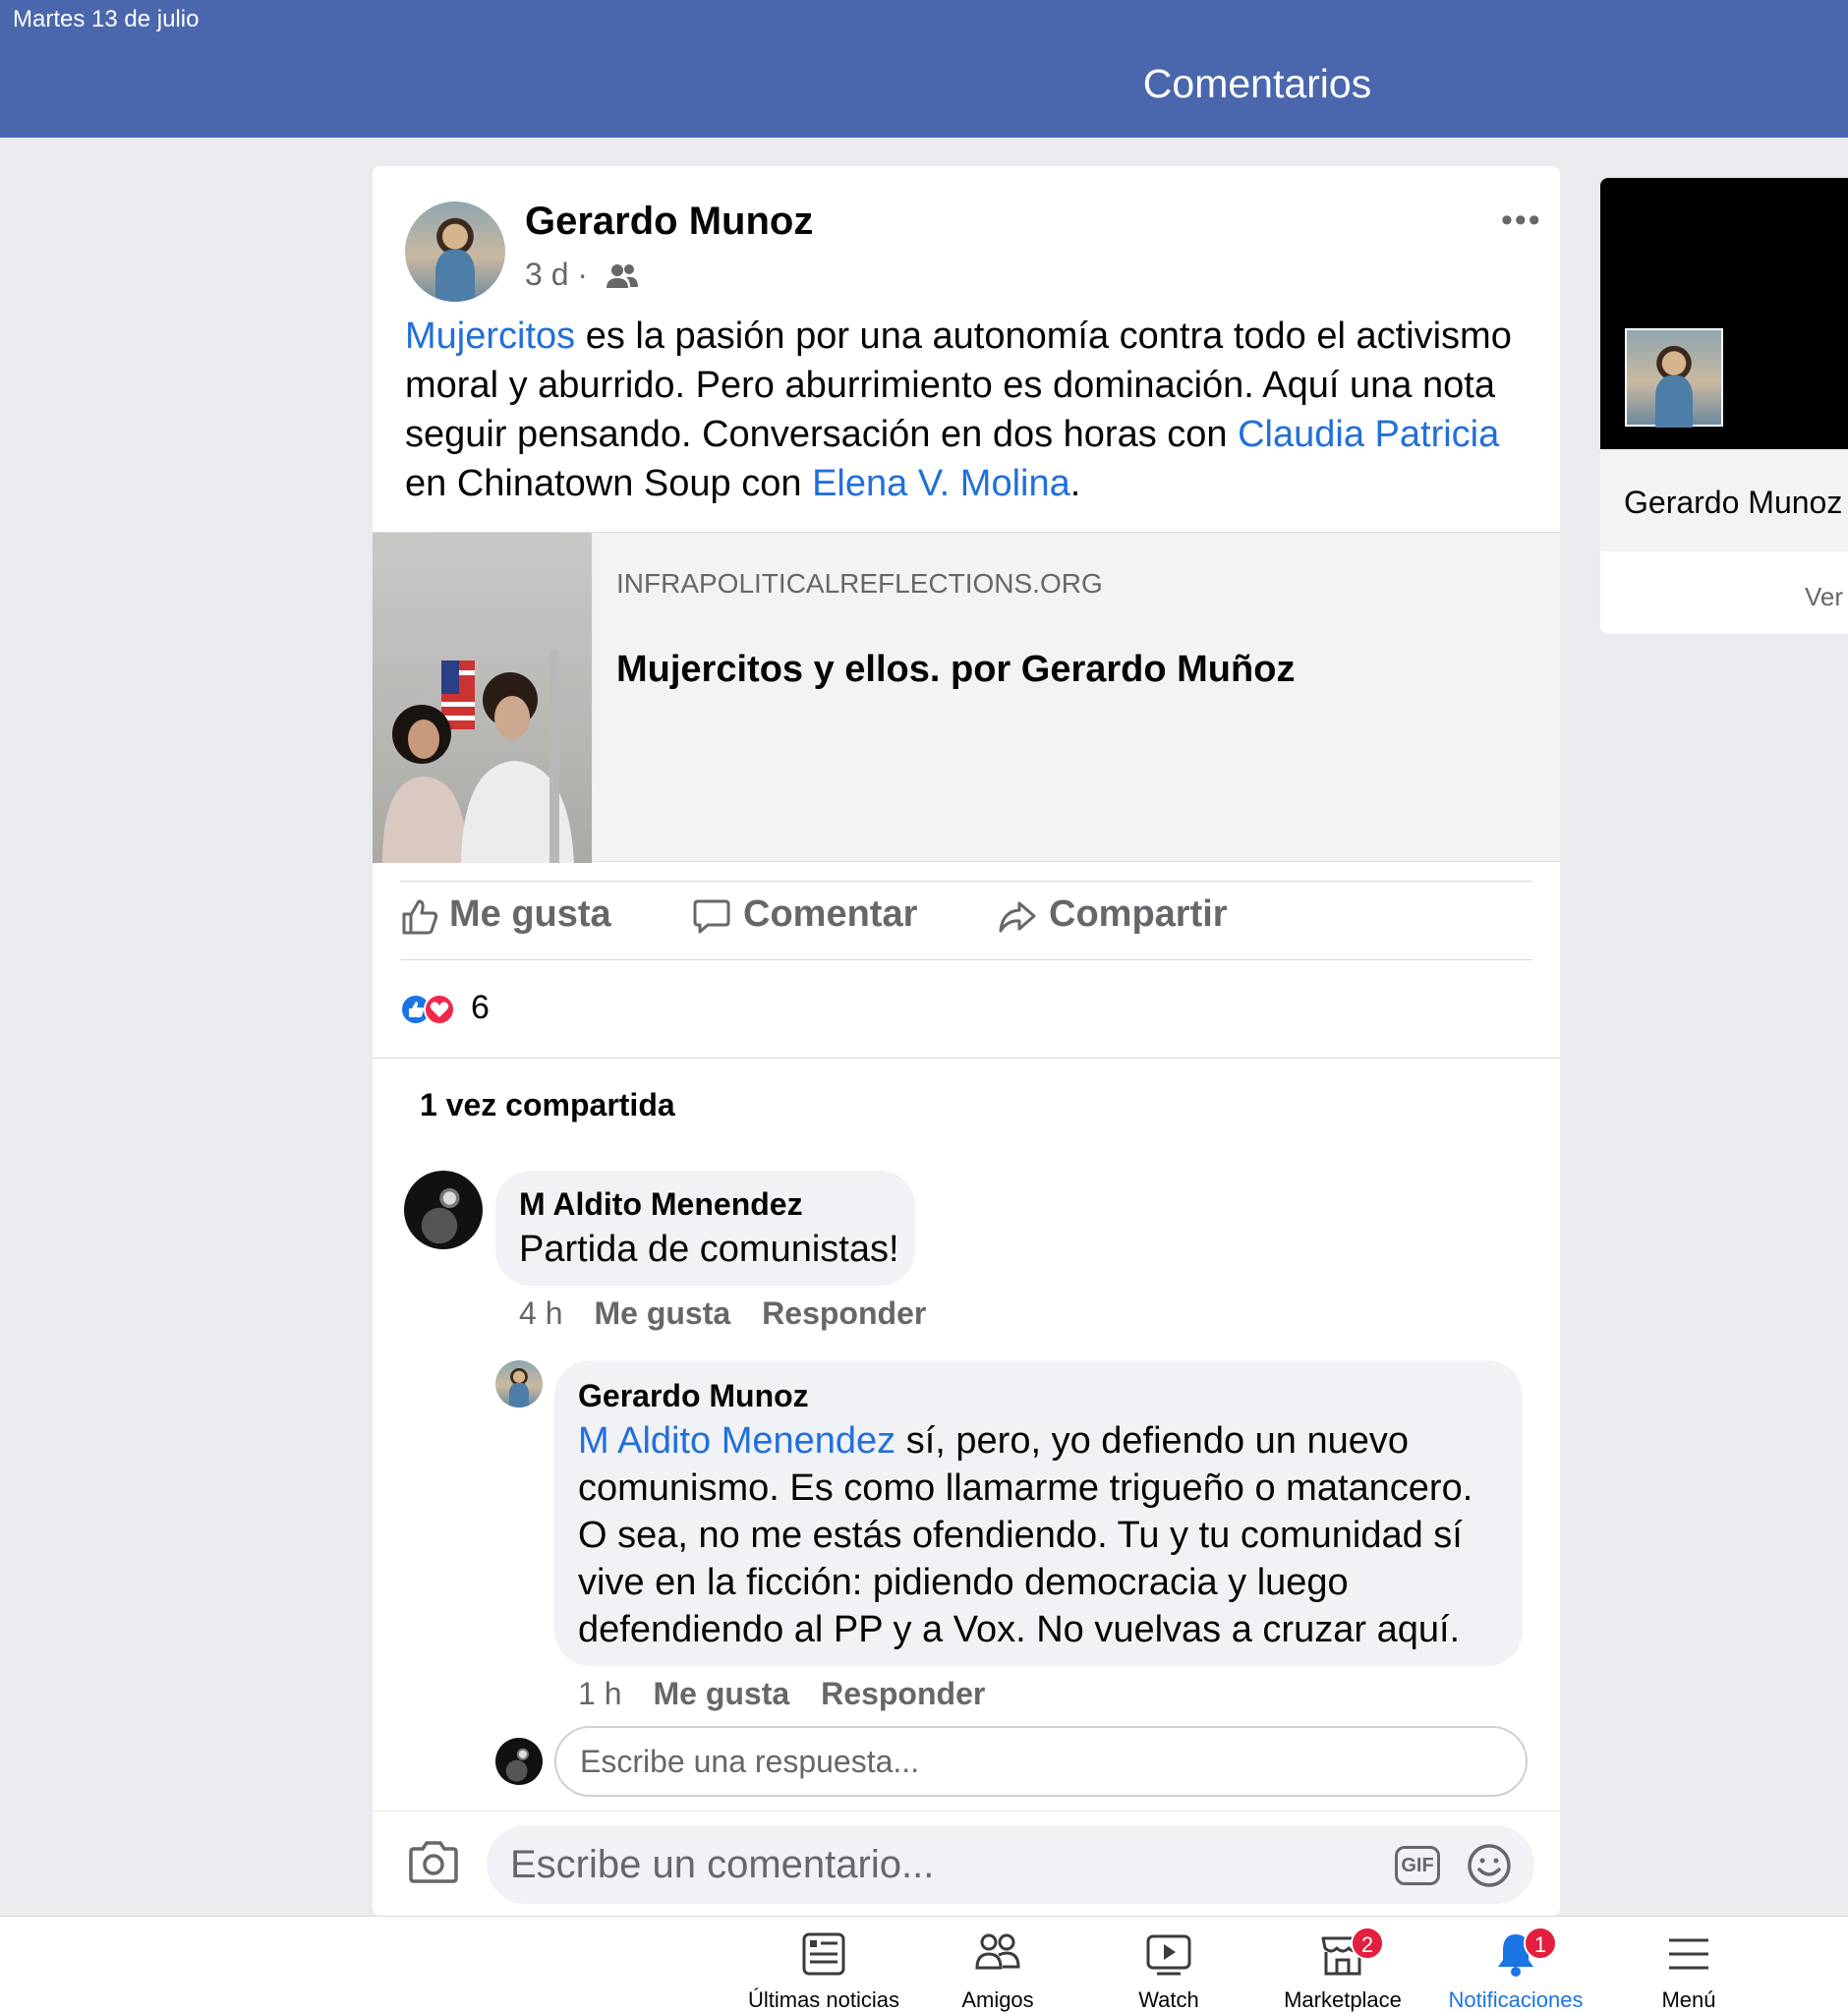 This screenshot has width=1848, height=2013. I want to click on side-card-view-button: Ver, so click(1824, 597).